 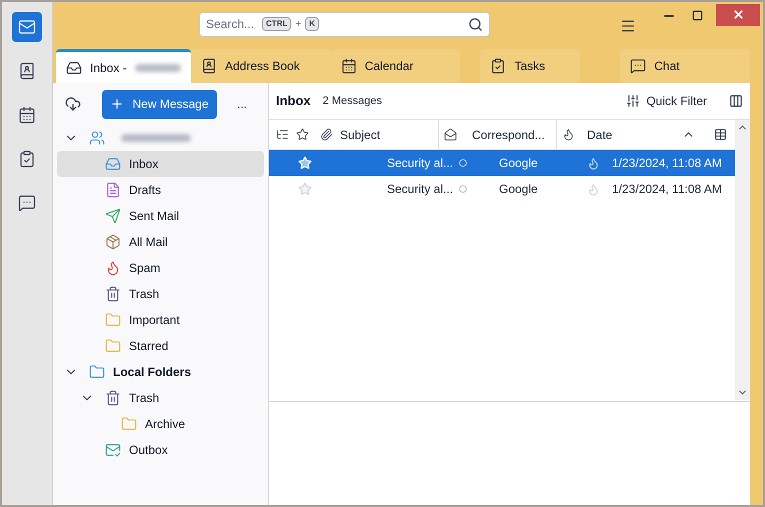 What do you see at coordinates (160, 242) in the screenshot?
I see `folder-item: All Mail` at bounding box center [160, 242].